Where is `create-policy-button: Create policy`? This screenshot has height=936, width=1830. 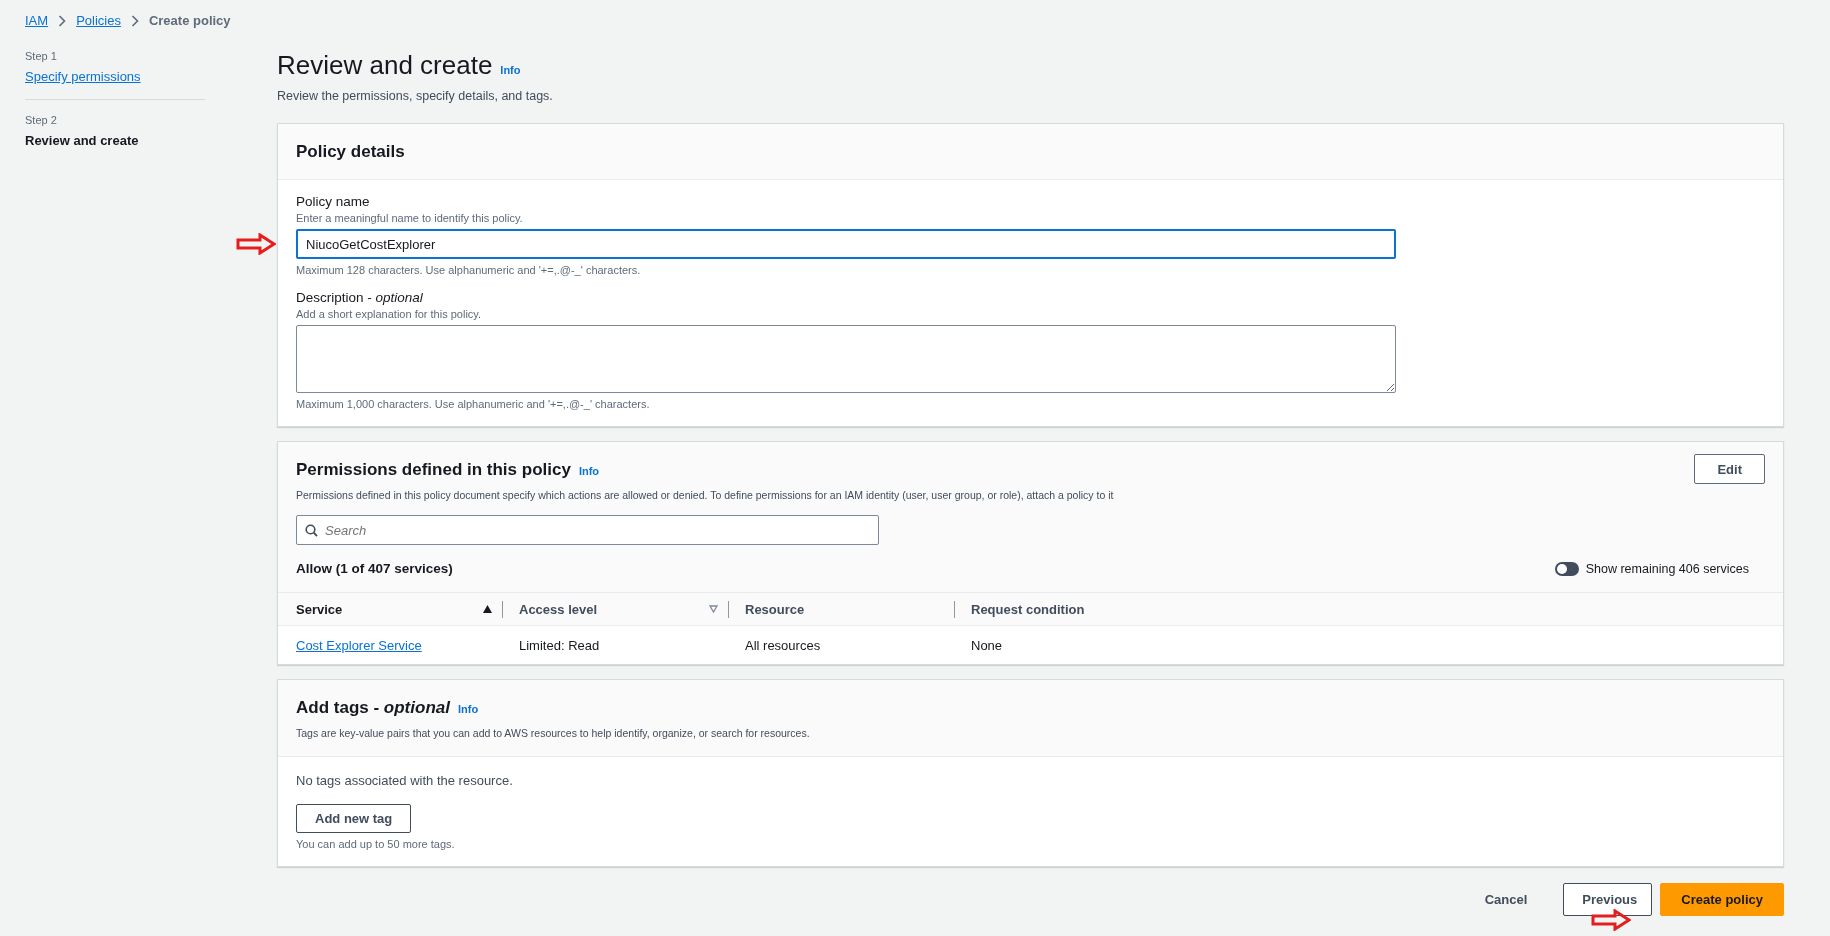
create-policy-button: Create policy is located at coordinates (1722, 899).